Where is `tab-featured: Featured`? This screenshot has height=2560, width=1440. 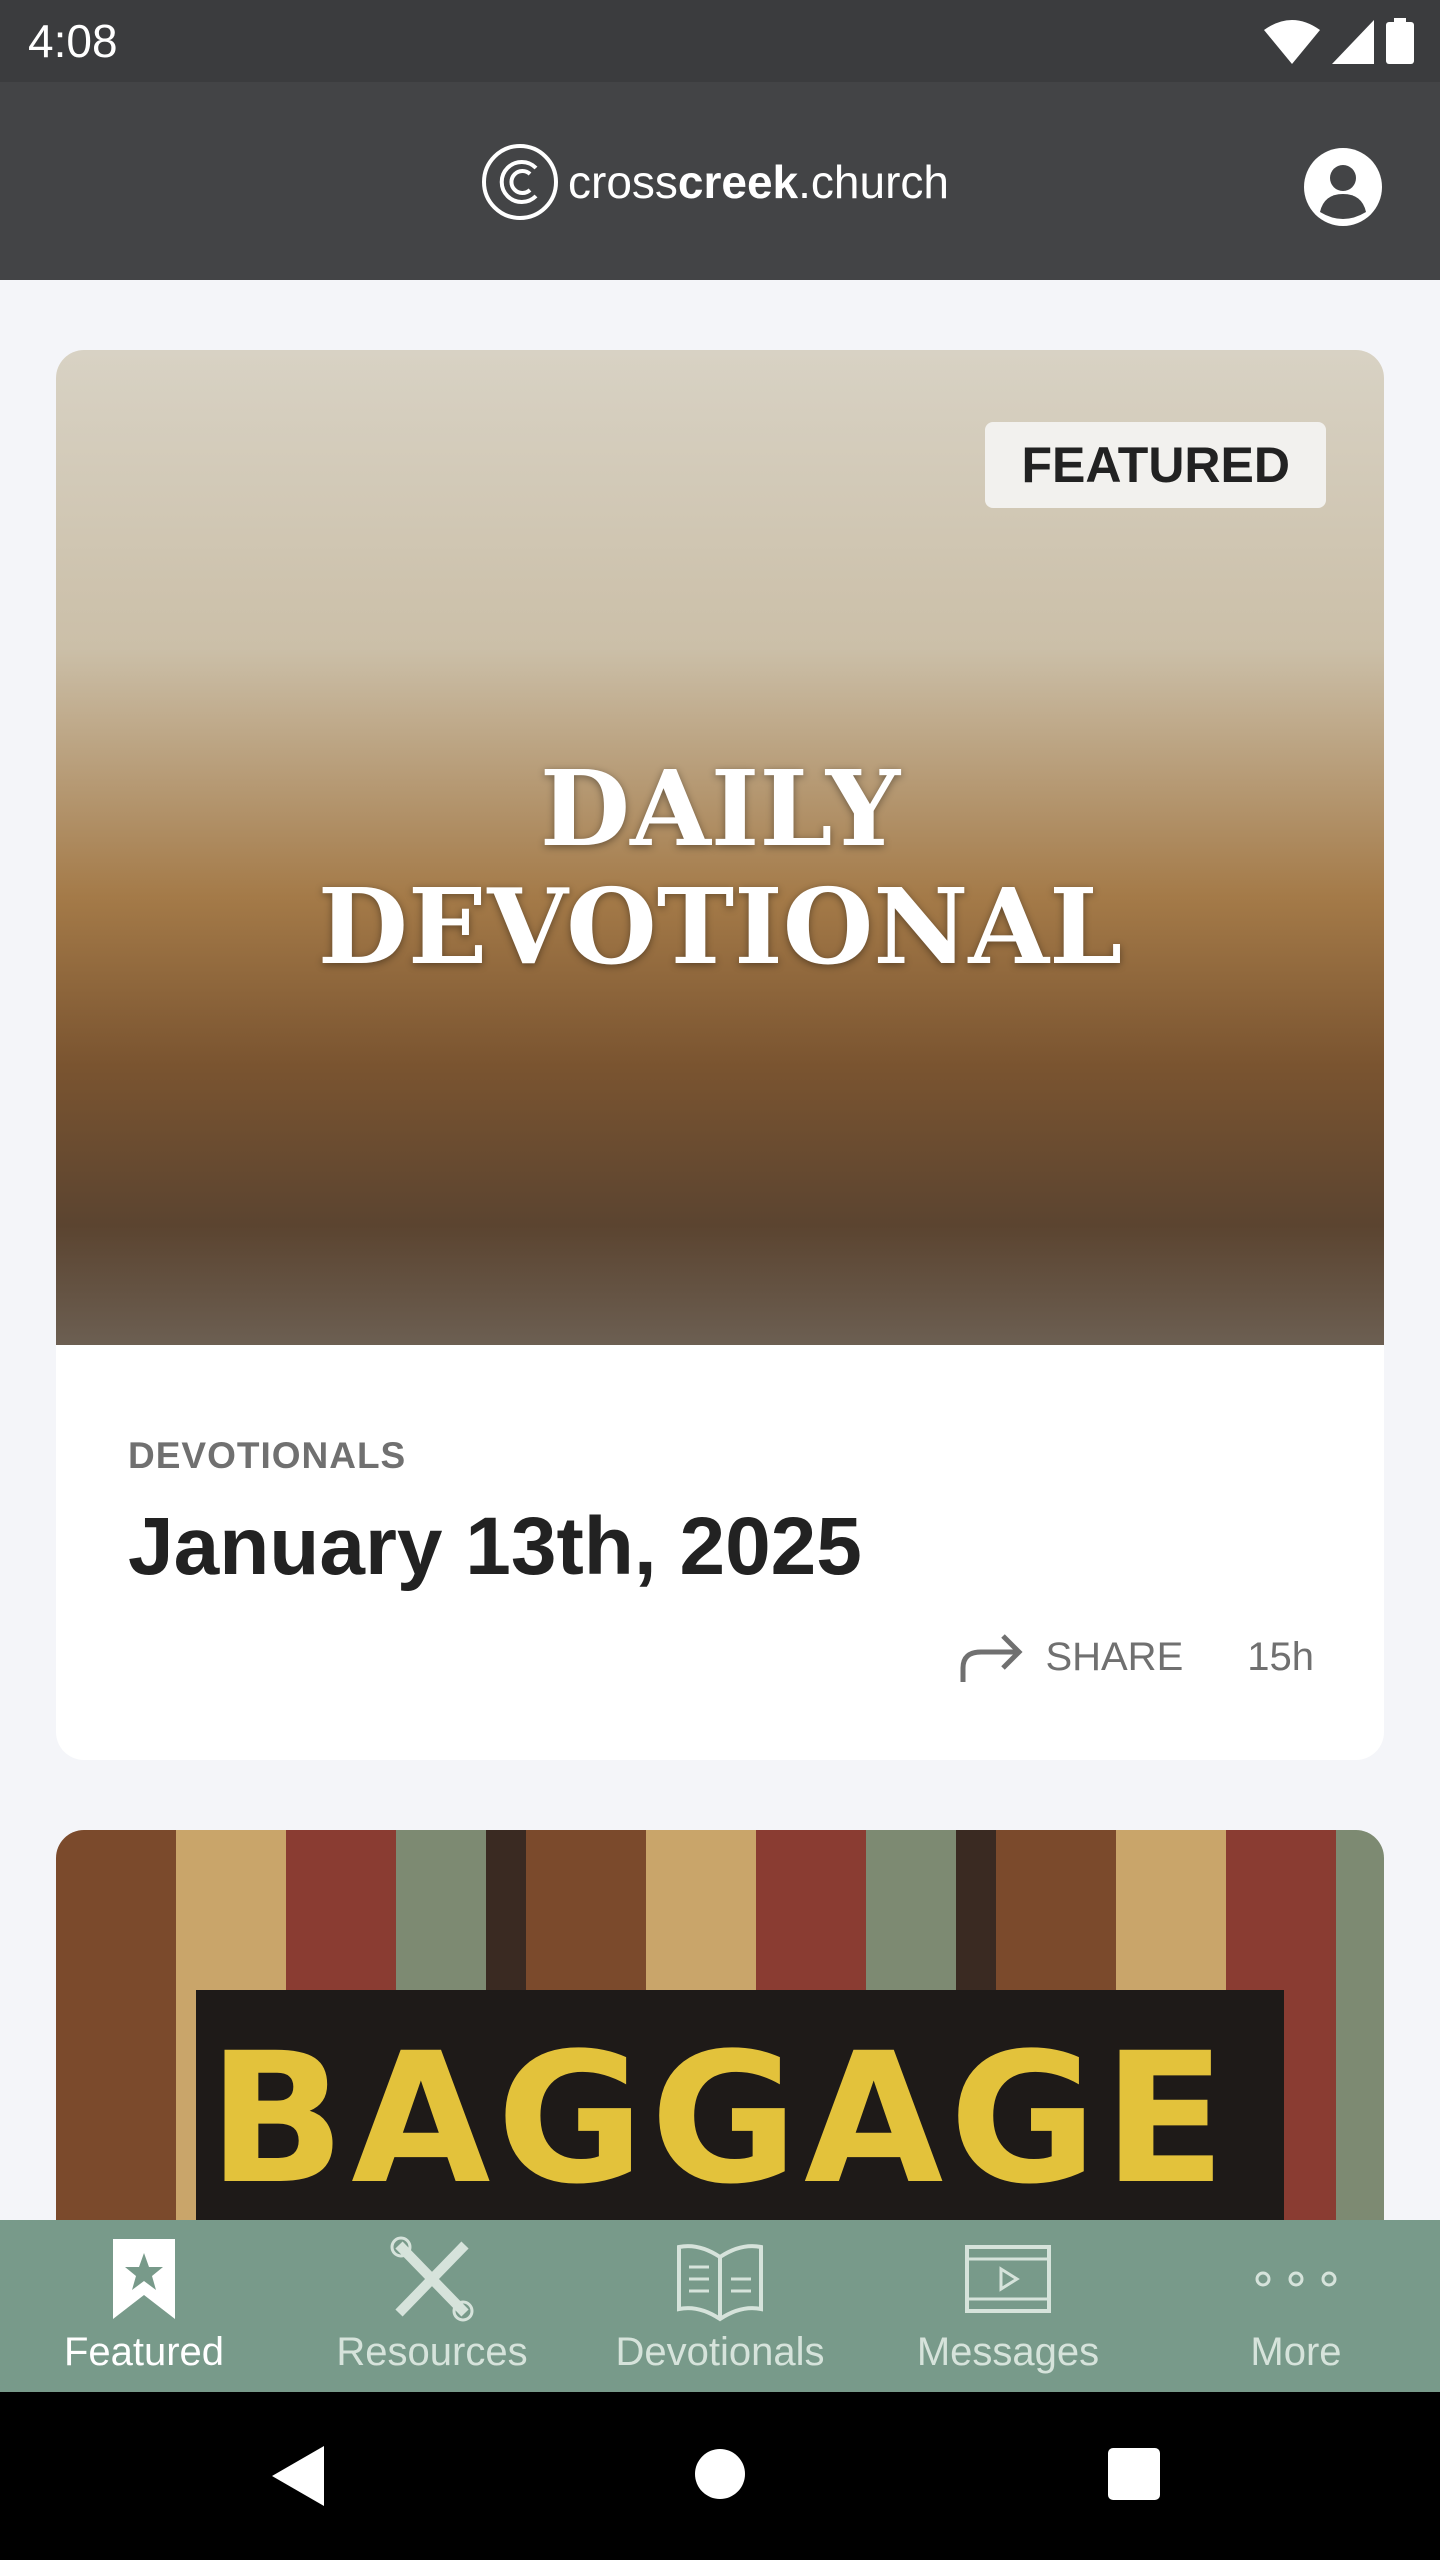
tab-featured: Featured is located at coordinates (144, 2306).